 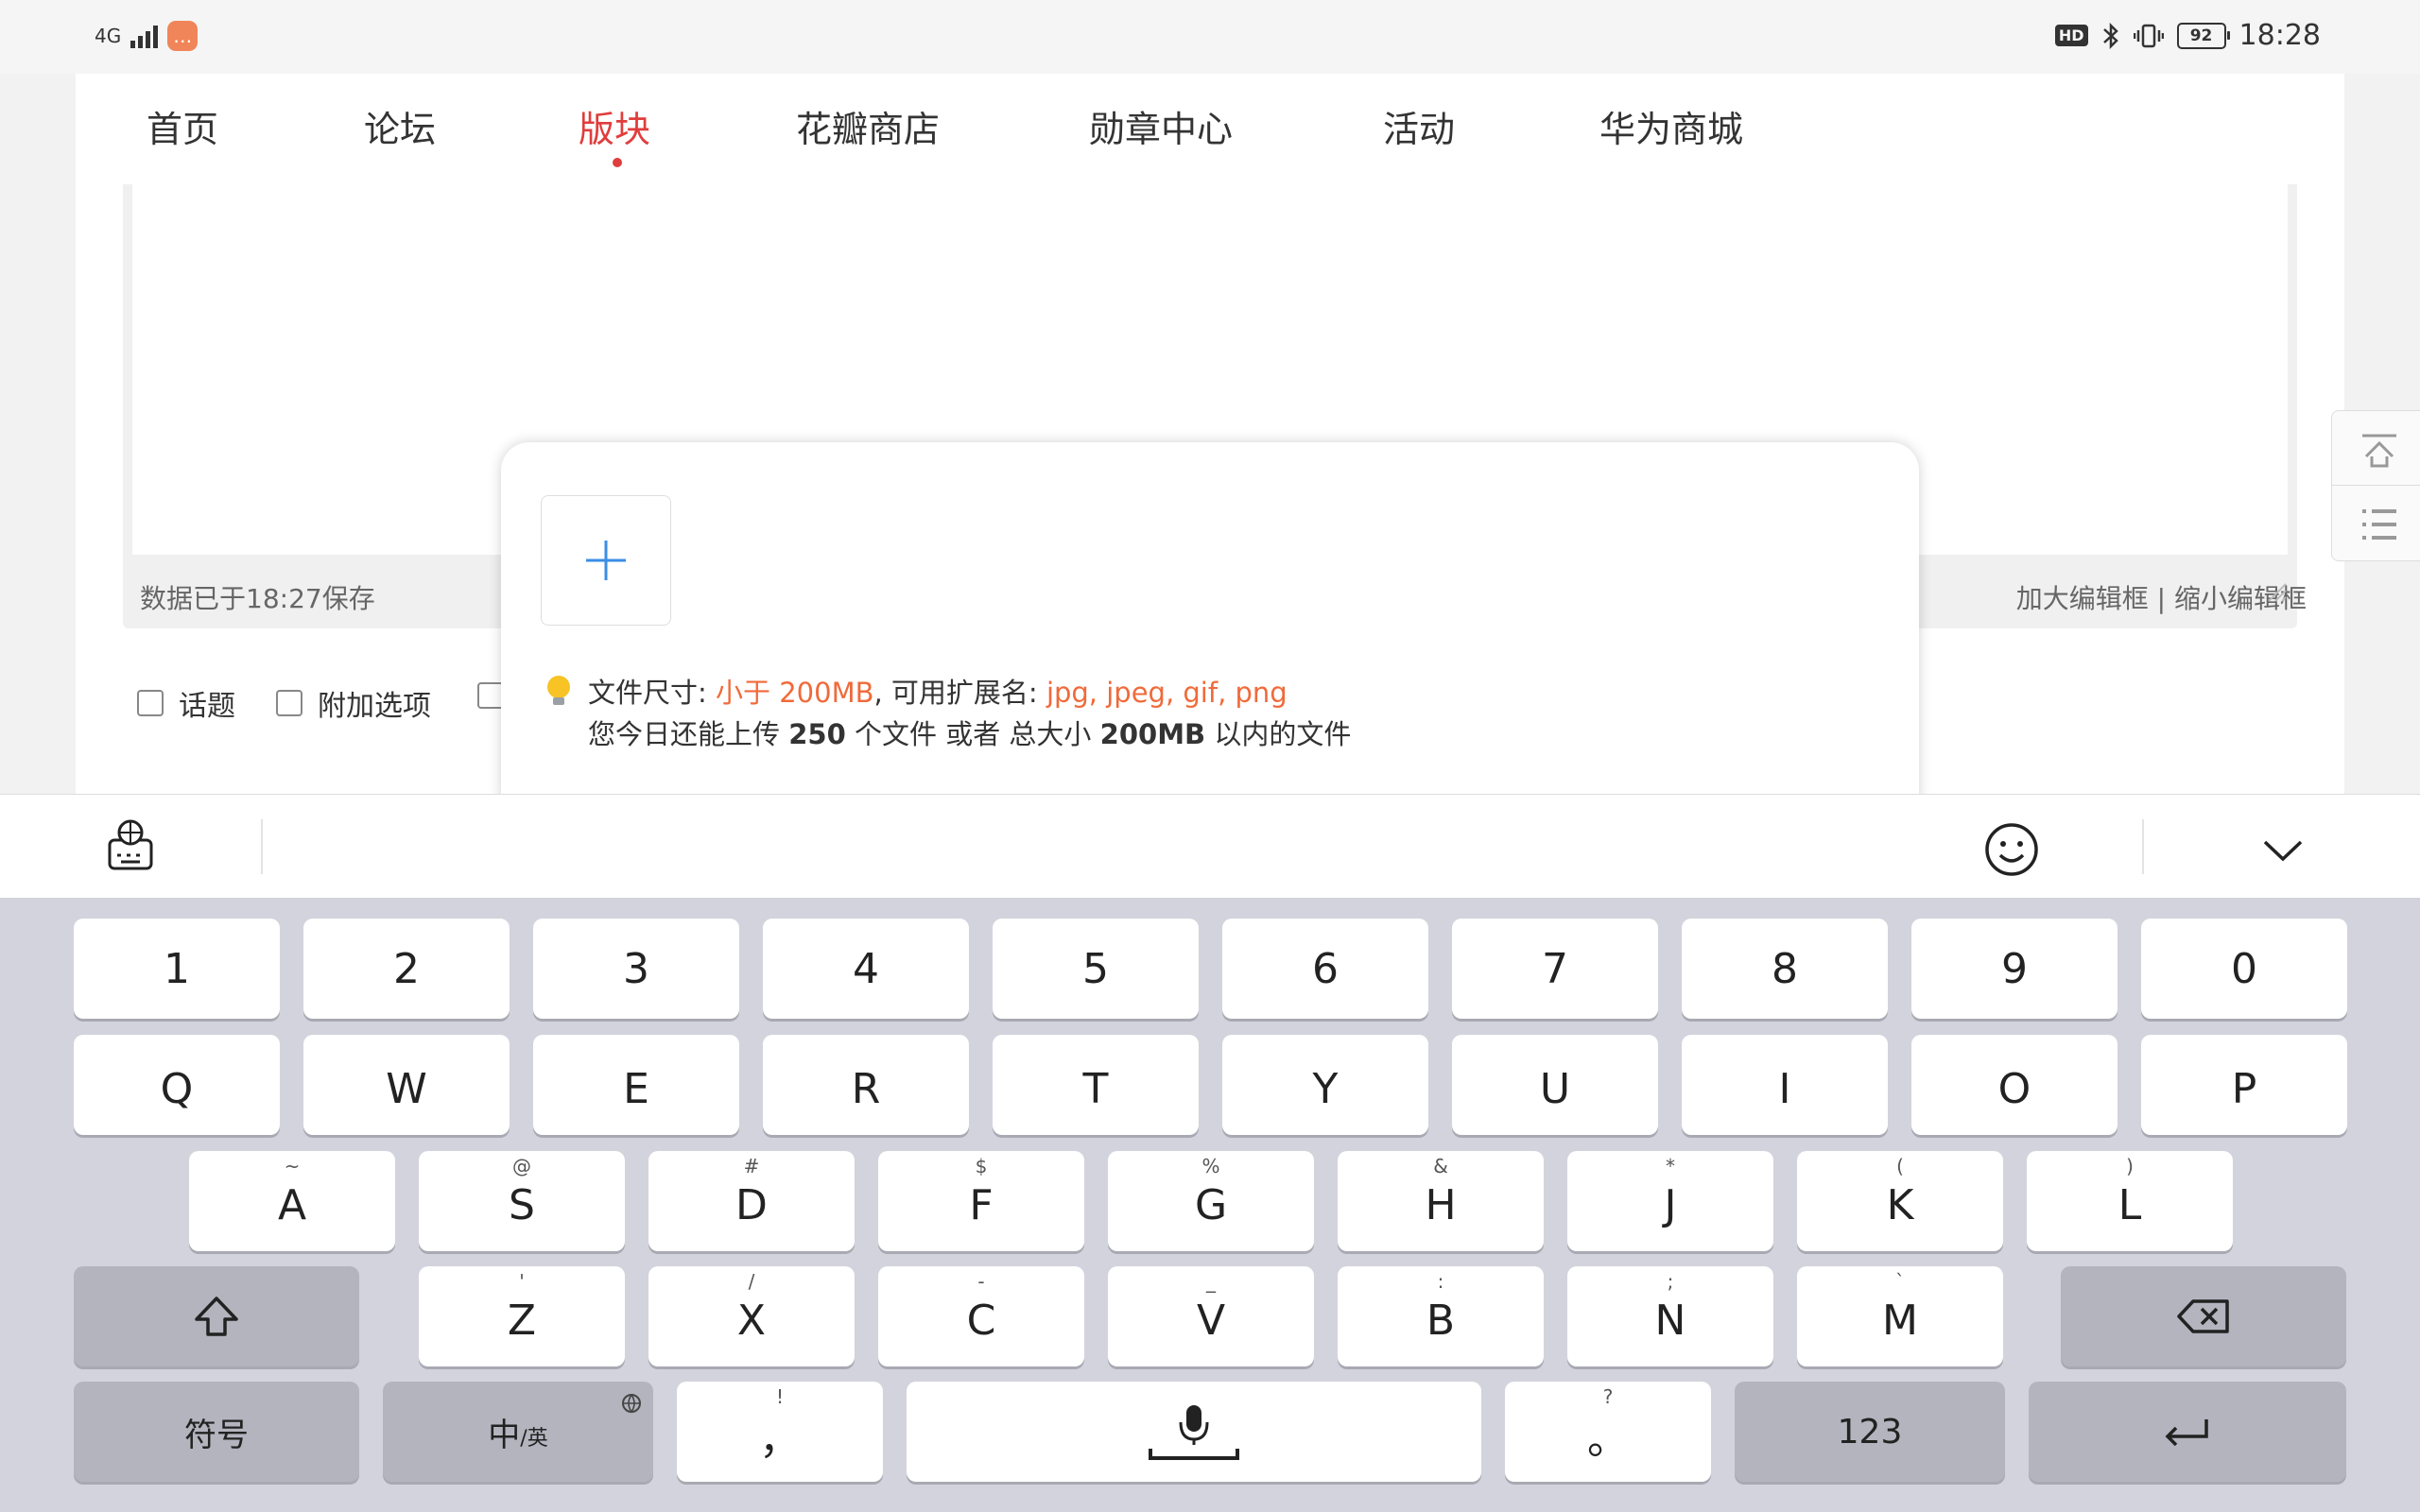 What do you see at coordinates (751, 1320) in the screenshot?
I see `key-label: X` at bounding box center [751, 1320].